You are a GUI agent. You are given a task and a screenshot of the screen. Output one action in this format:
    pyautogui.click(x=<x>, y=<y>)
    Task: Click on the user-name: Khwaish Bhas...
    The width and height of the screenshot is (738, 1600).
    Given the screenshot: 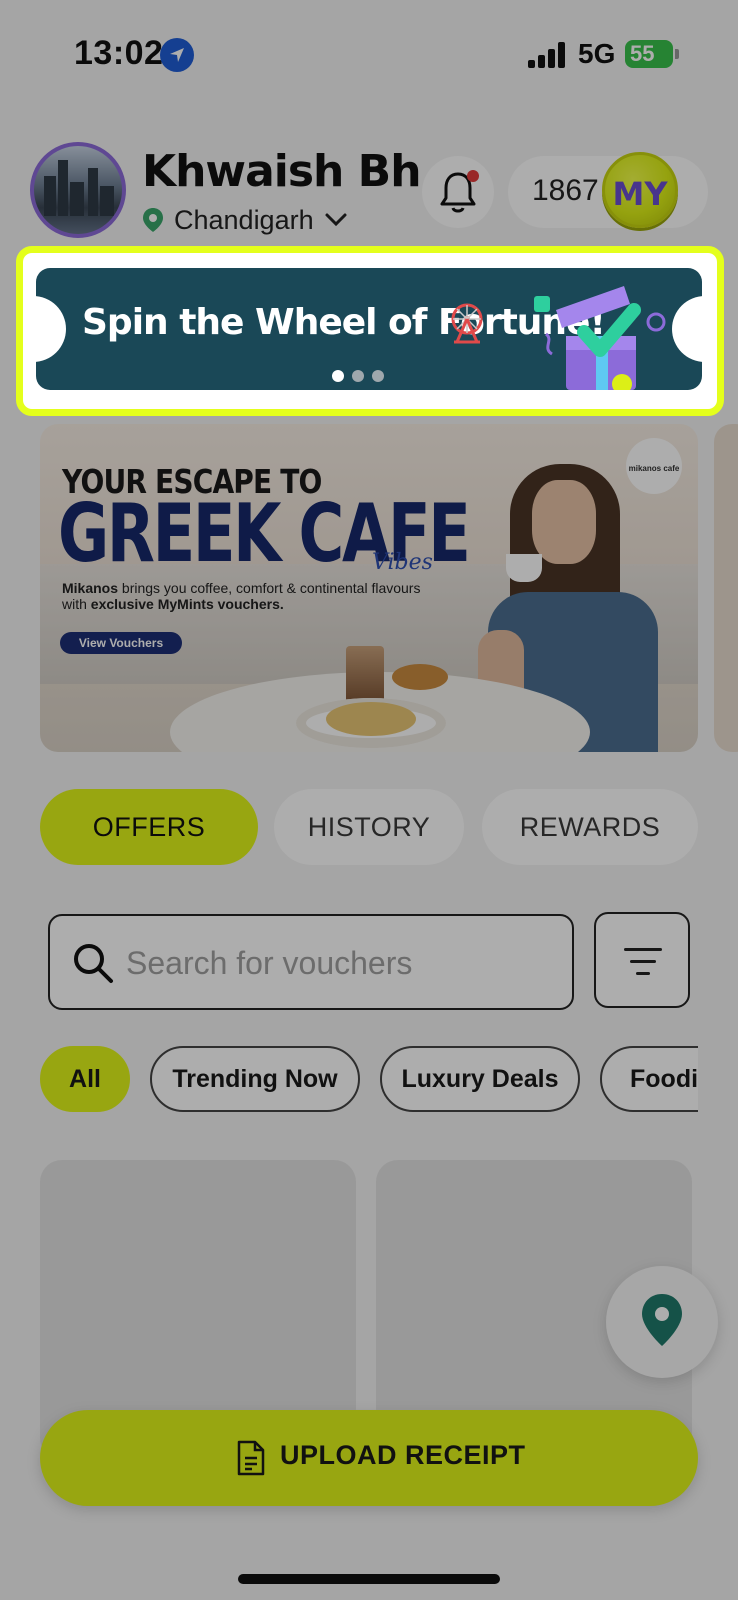 What is the action you would take?
    pyautogui.click(x=282, y=171)
    